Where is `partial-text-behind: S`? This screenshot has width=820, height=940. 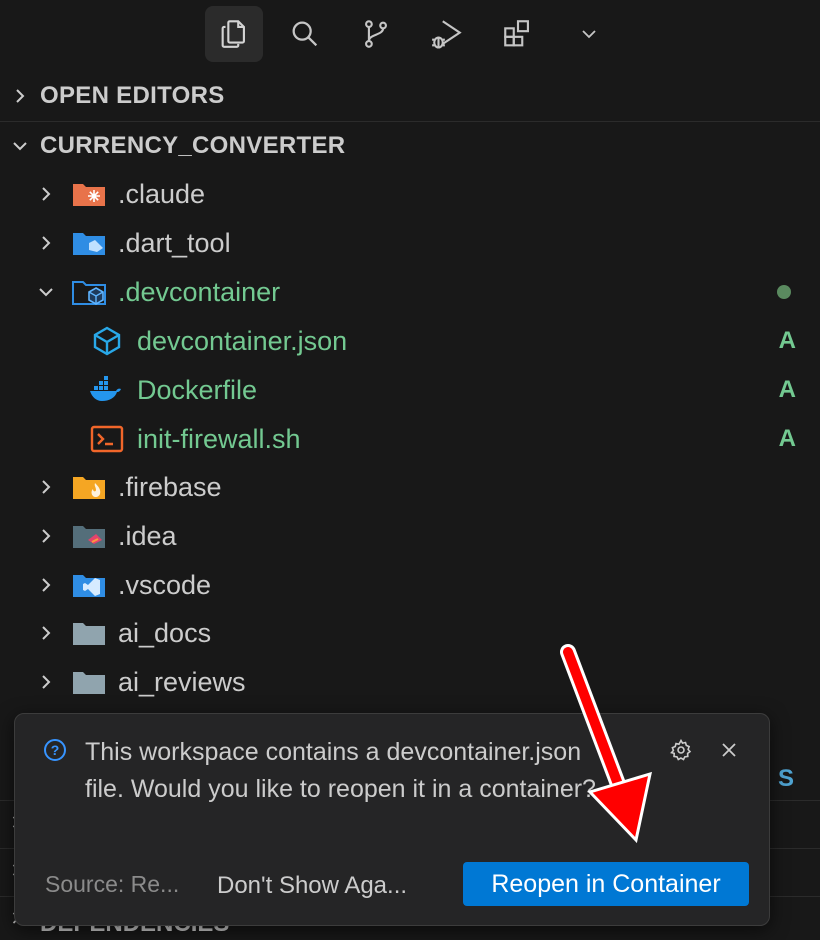
partial-text-behind: S is located at coordinates (786, 778).